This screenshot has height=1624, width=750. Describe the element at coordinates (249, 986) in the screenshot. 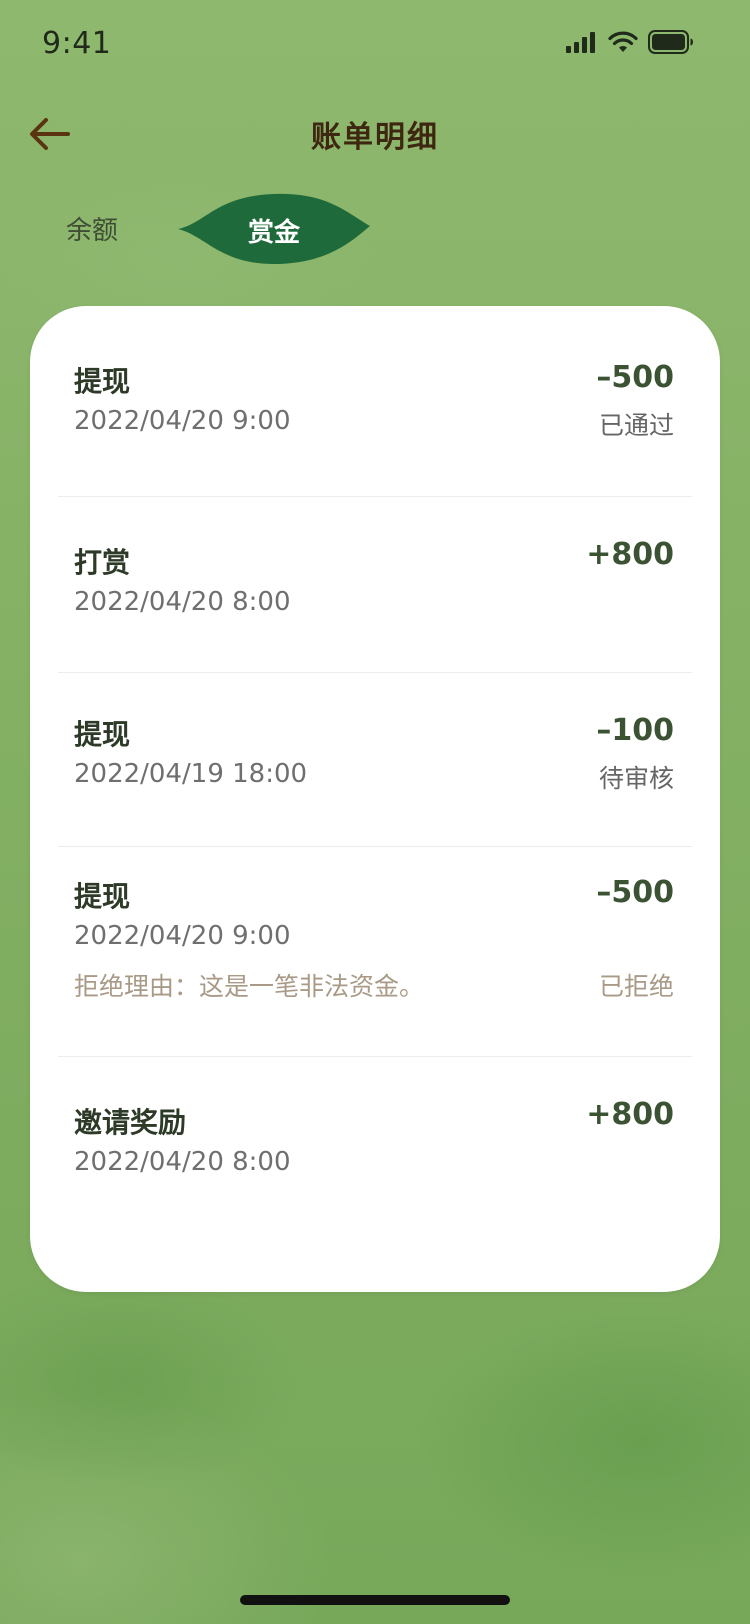

I see `rejection-reason: 拒绝理由：这是一笔非法资金。` at that location.